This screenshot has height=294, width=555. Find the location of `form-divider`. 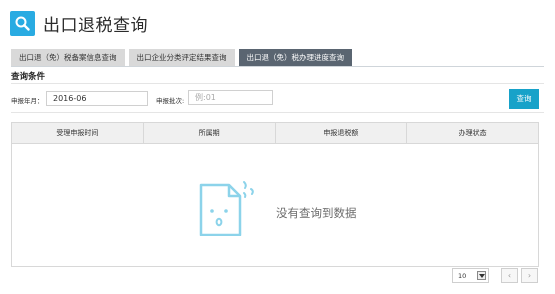

form-divider is located at coordinates (277, 112).